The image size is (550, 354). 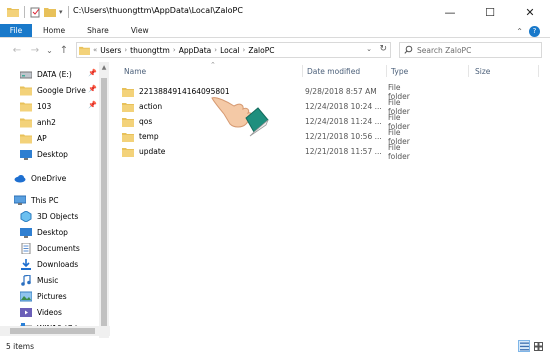 I want to click on navigation-pane-horizontal-scrollbar, so click(x=55, y=331).